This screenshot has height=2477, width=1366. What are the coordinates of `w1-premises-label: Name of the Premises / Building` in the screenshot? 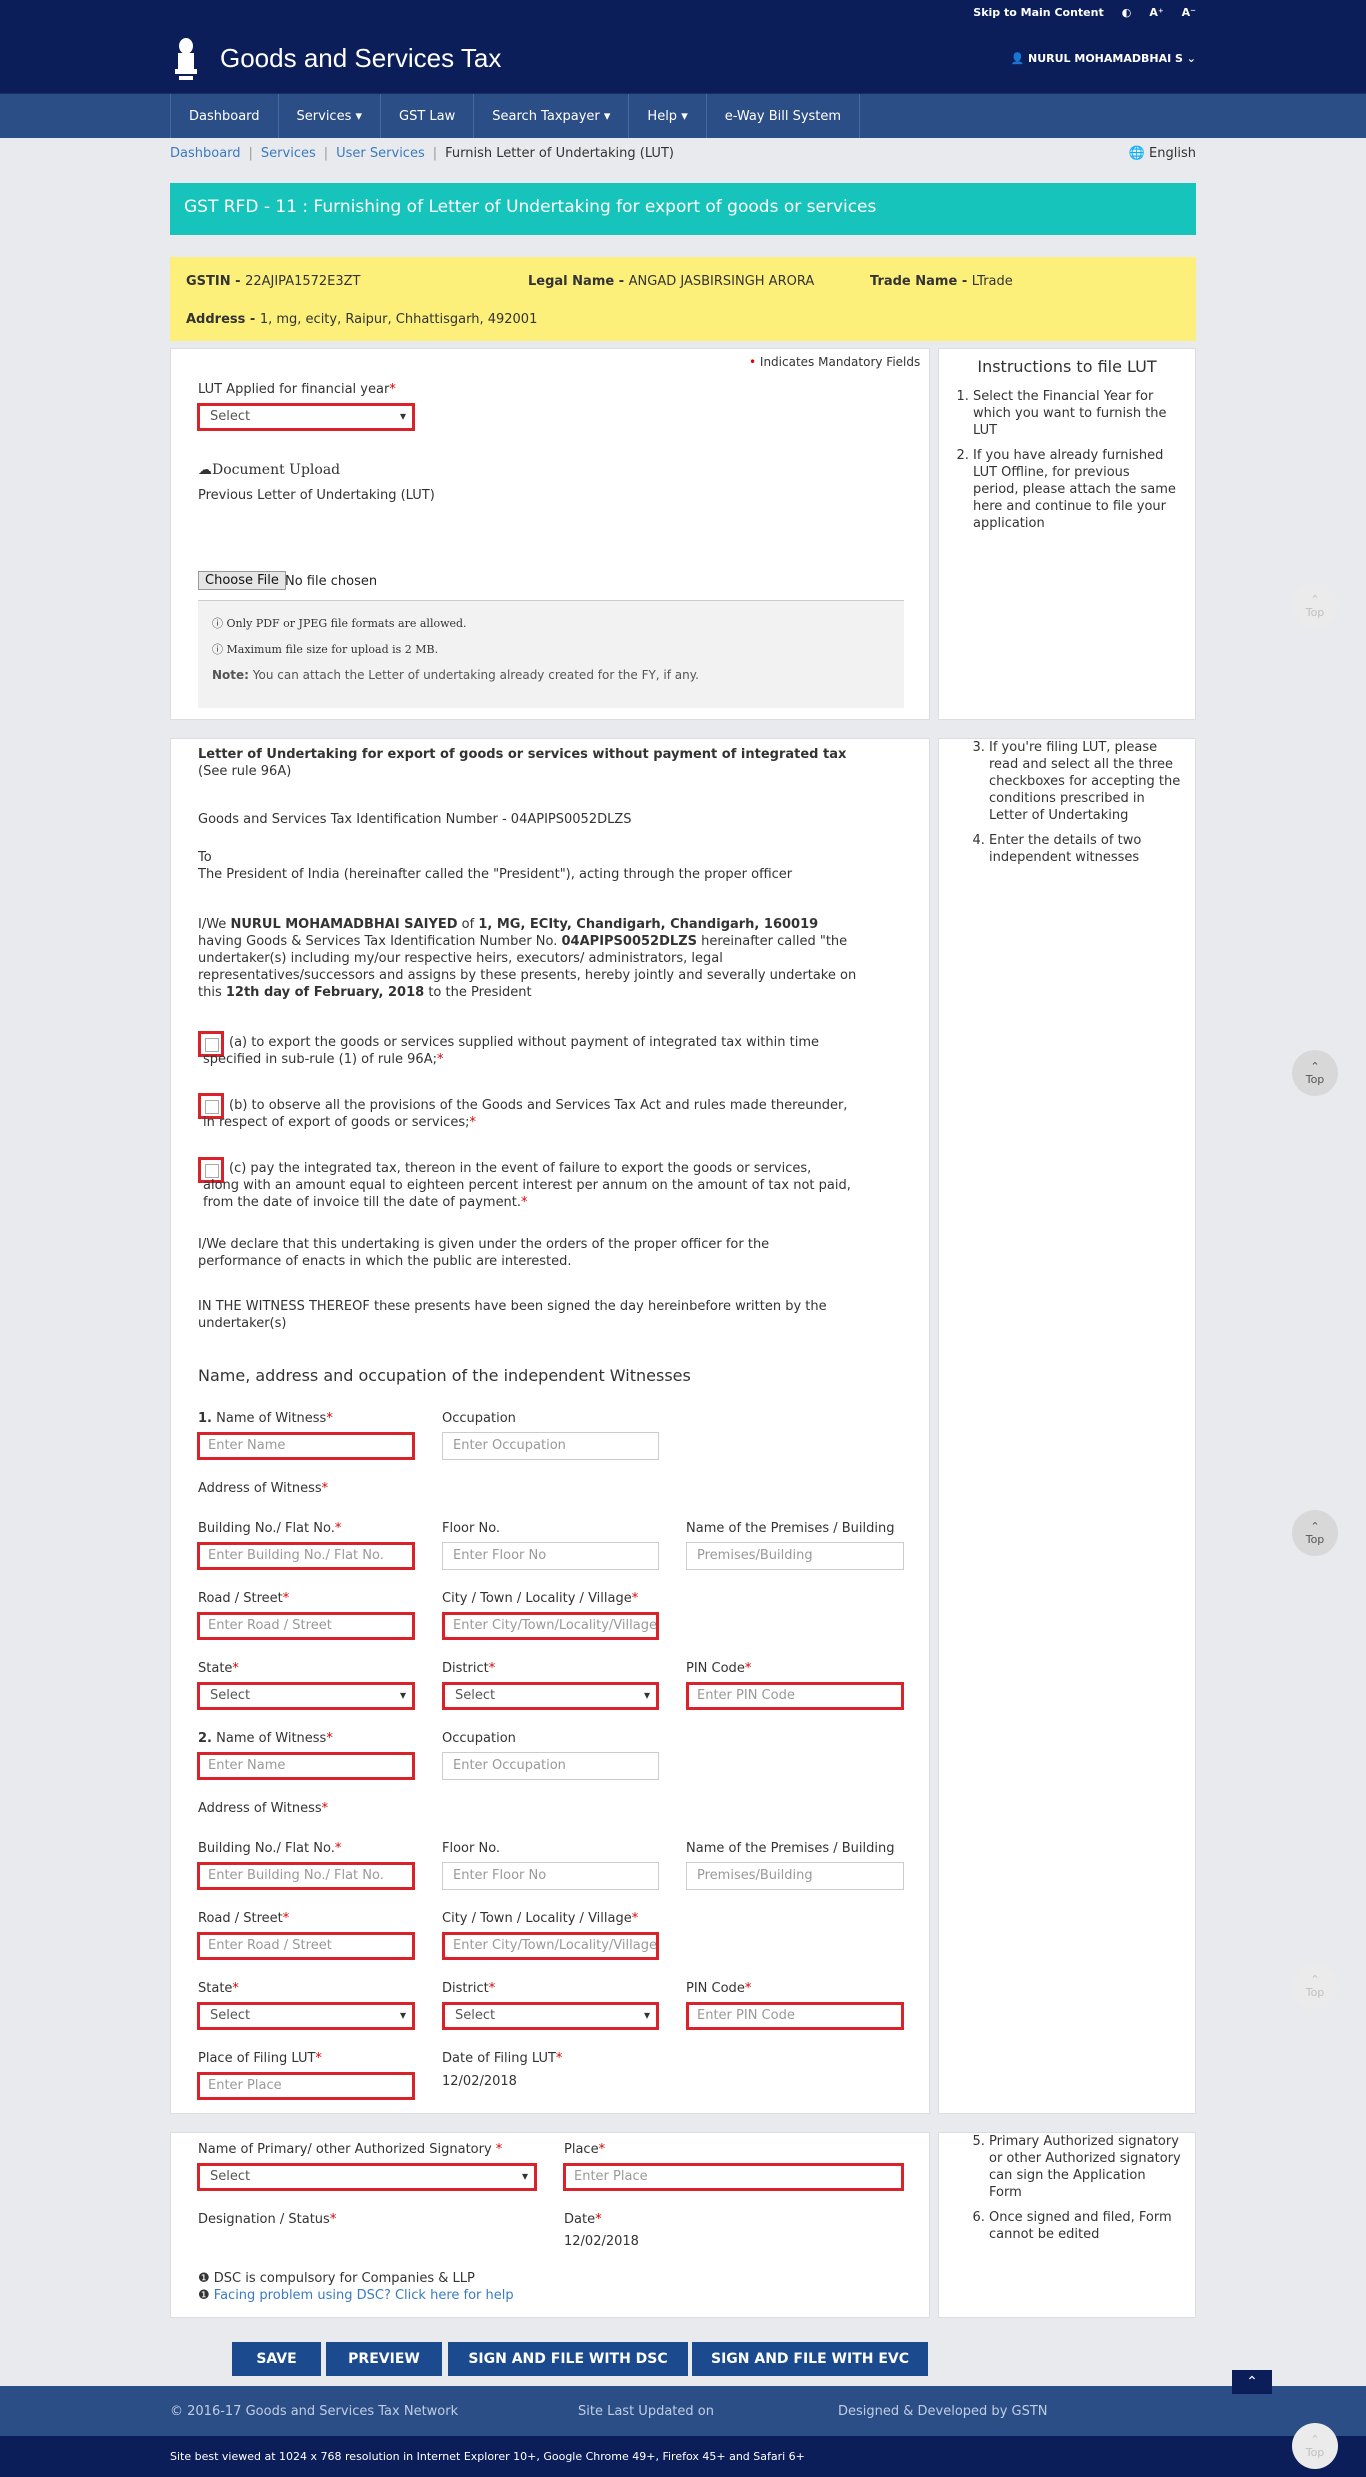 It's located at (790, 1528).